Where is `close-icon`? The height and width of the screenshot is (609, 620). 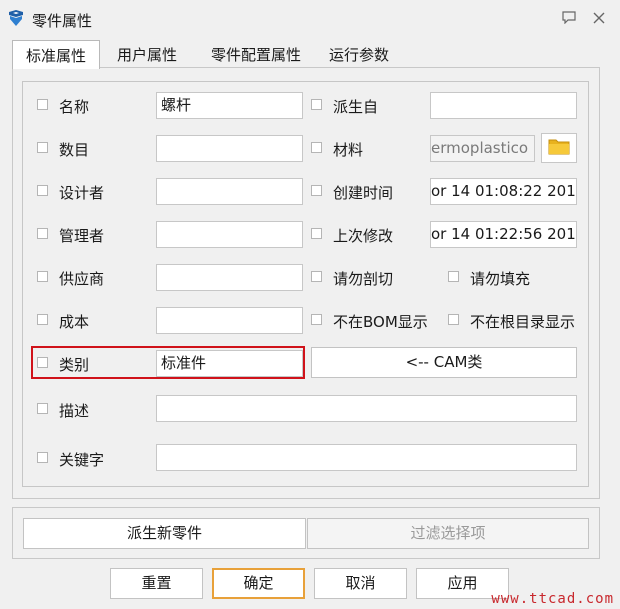 close-icon is located at coordinates (599, 18).